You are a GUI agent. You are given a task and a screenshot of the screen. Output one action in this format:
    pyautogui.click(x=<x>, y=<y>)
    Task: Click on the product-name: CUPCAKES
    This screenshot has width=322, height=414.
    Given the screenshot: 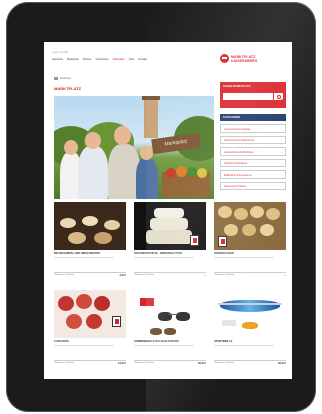 What is the action you would take?
    pyautogui.click(x=90, y=341)
    